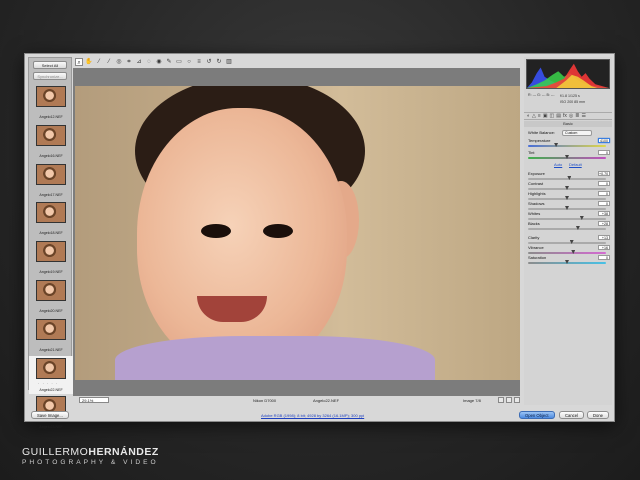  What do you see at coordinates (99, 62) in the screenshot?
I see `white-balance-tool-icon: ⁄` at bounding box center [99, 62].